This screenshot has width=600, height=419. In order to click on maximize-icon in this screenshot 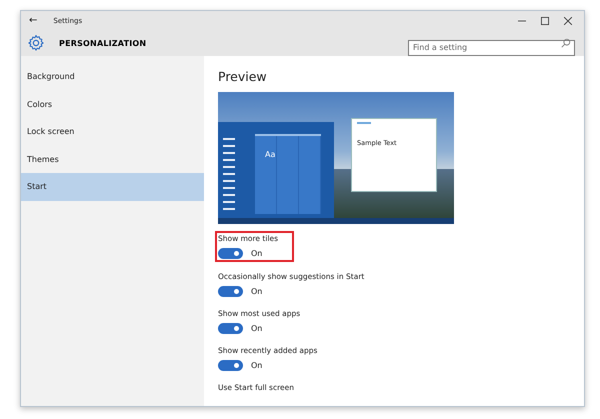, I will do `click(545, 20)`.